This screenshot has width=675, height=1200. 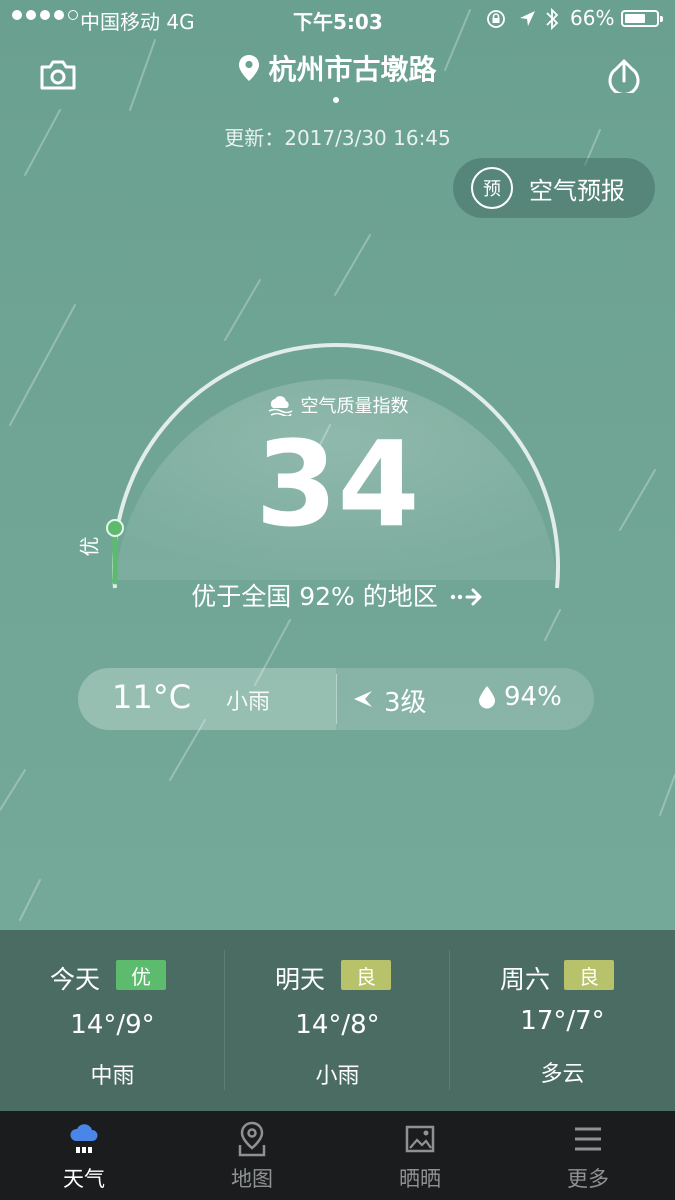 What do you see at coordinates (466, 597) in the screenshot?
I see `arrow-right-icon` at bounding box center [466, 597].